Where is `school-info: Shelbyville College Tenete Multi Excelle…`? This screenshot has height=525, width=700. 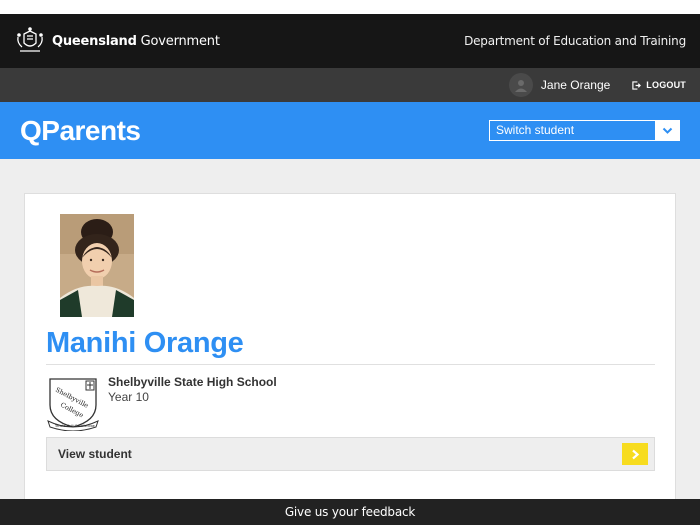 school-info: Shelbyville College Tenete Multi Excelle… is located at coordinates (350, 402).